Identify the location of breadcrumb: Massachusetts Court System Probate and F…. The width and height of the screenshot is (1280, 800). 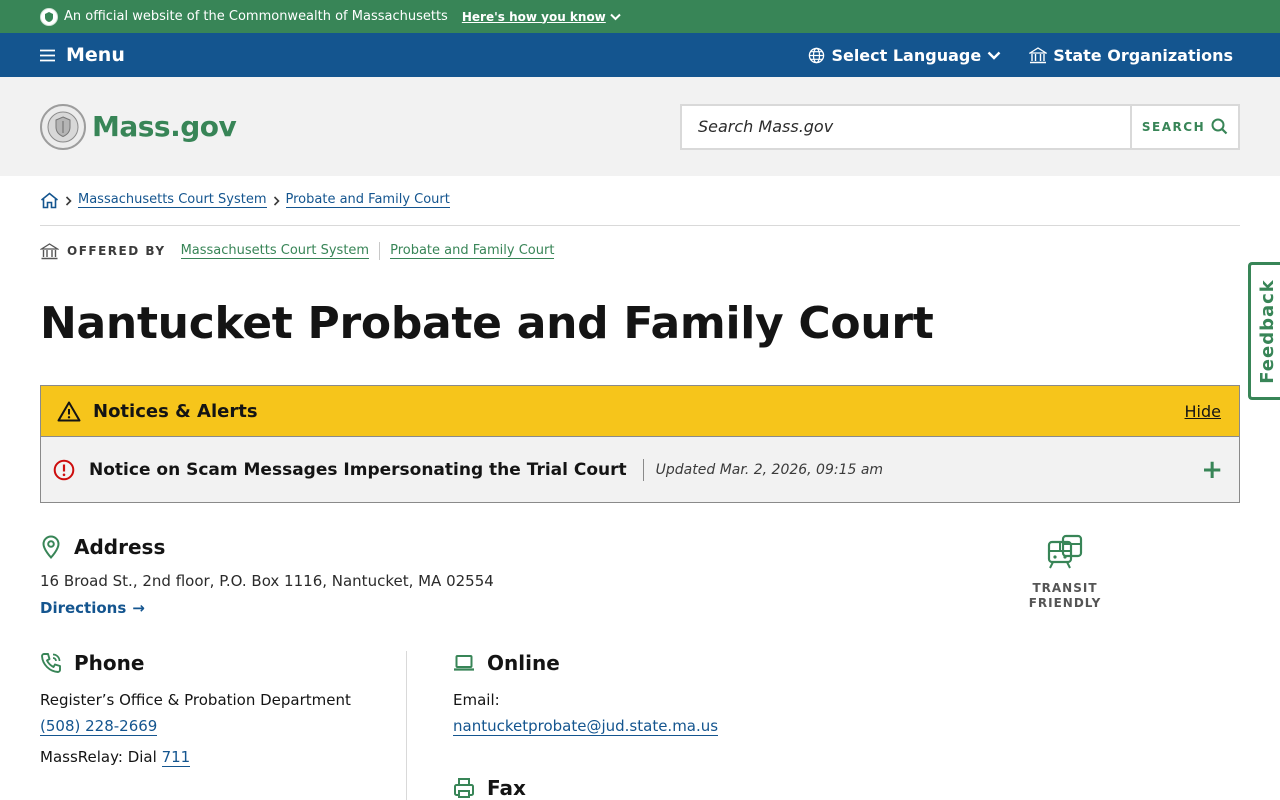
(640, 209).